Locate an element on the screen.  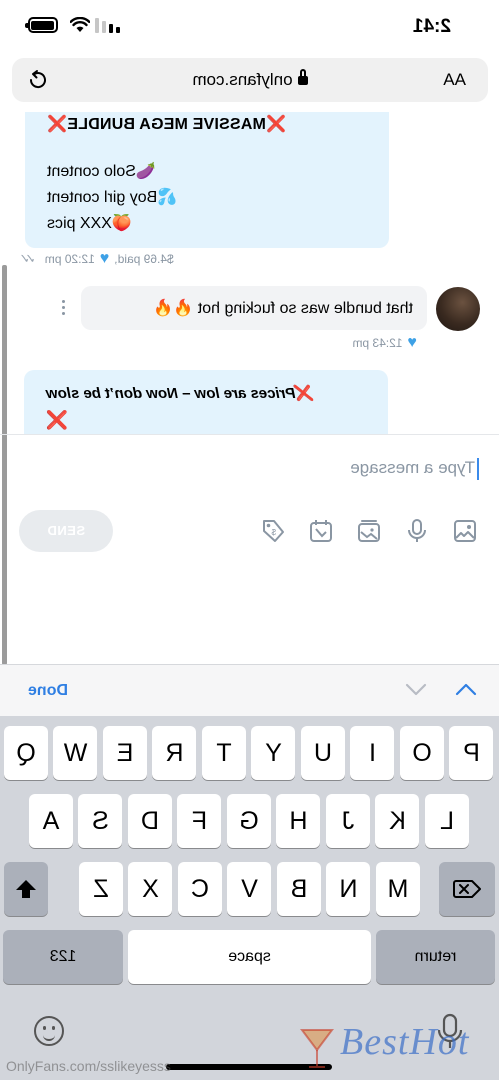
key-w: W is located at coordinates (75, 753).